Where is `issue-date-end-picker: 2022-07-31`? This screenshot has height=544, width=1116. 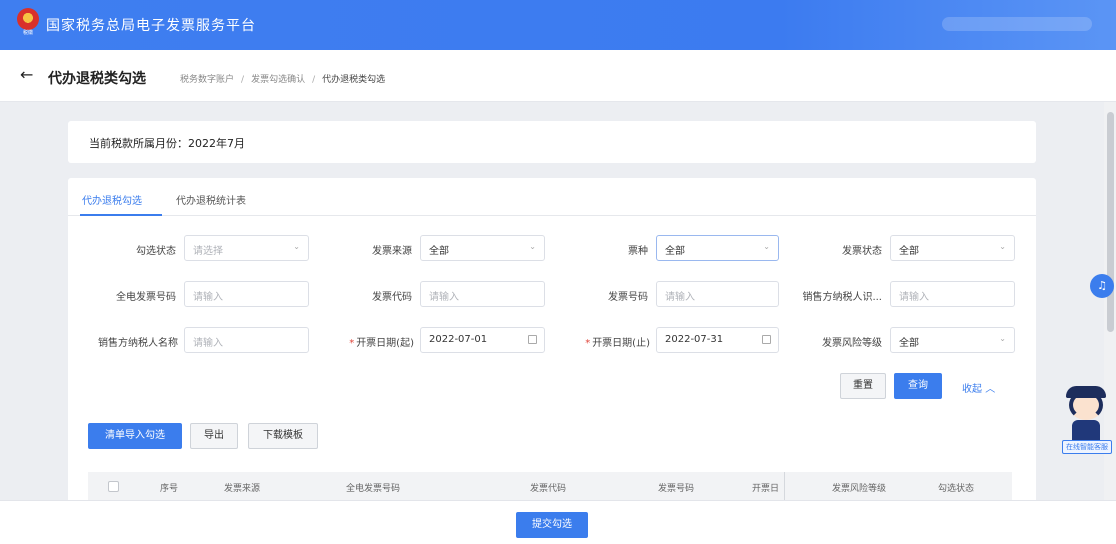
issue-date-end-picker: 2022-07-31 is located at coordinates (717, 340).